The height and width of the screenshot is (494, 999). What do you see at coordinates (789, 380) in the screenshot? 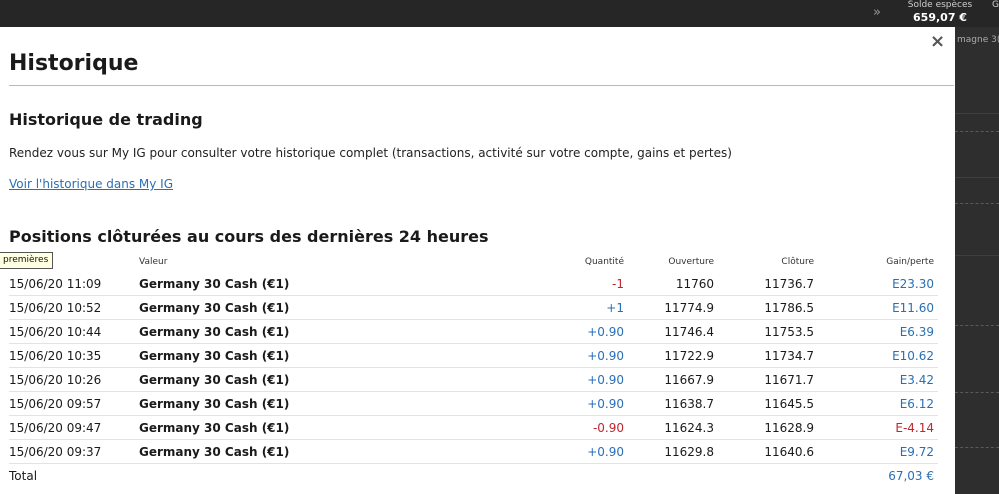
I see `cell-cloture: 11671.7` at bounding box center [789, 380].